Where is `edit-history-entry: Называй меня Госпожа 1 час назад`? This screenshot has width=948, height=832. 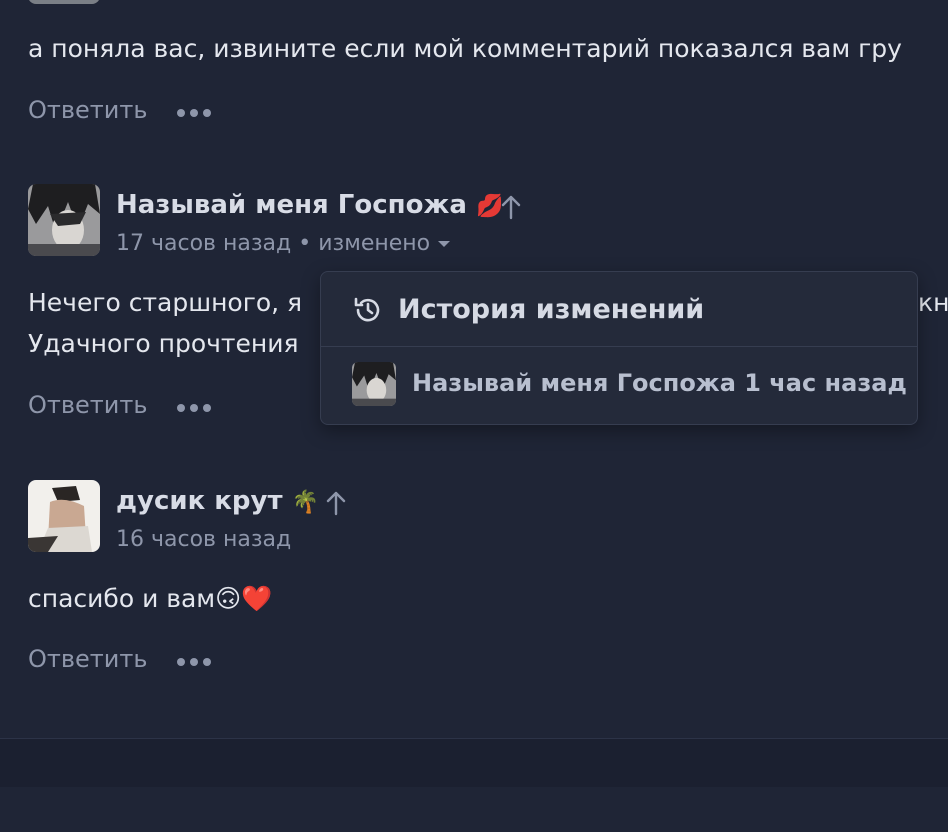 edit-history-entry: Называй меня Госпожа 1 час назад is located at coordinates (659, 383).